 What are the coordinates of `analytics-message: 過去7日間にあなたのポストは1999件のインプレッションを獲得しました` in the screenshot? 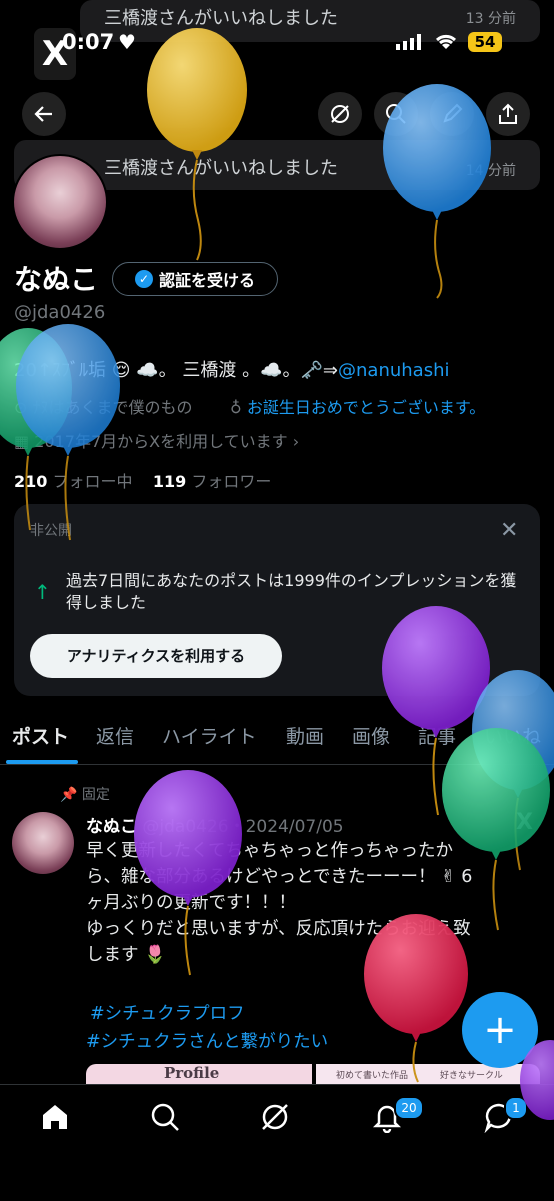 It's located at (291, 591).